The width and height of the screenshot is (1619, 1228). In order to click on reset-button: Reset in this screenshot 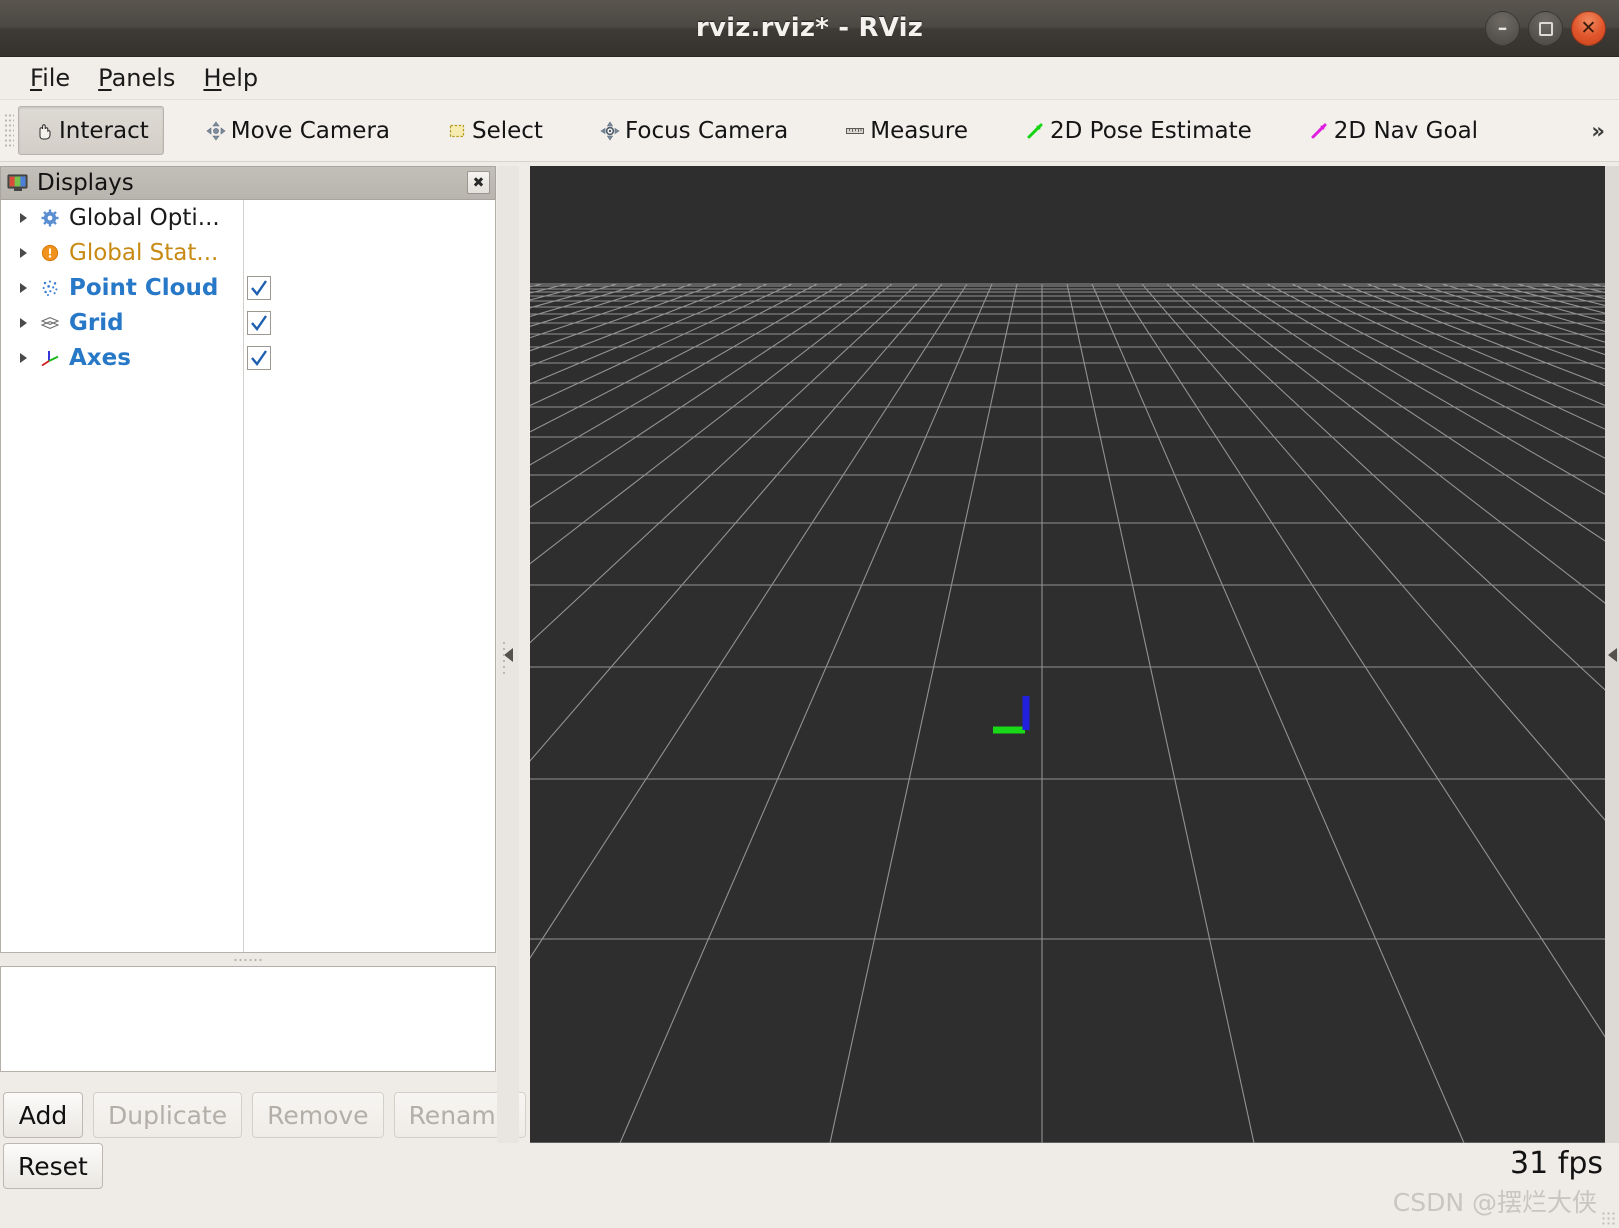, I will do `click(53, 1166)`.